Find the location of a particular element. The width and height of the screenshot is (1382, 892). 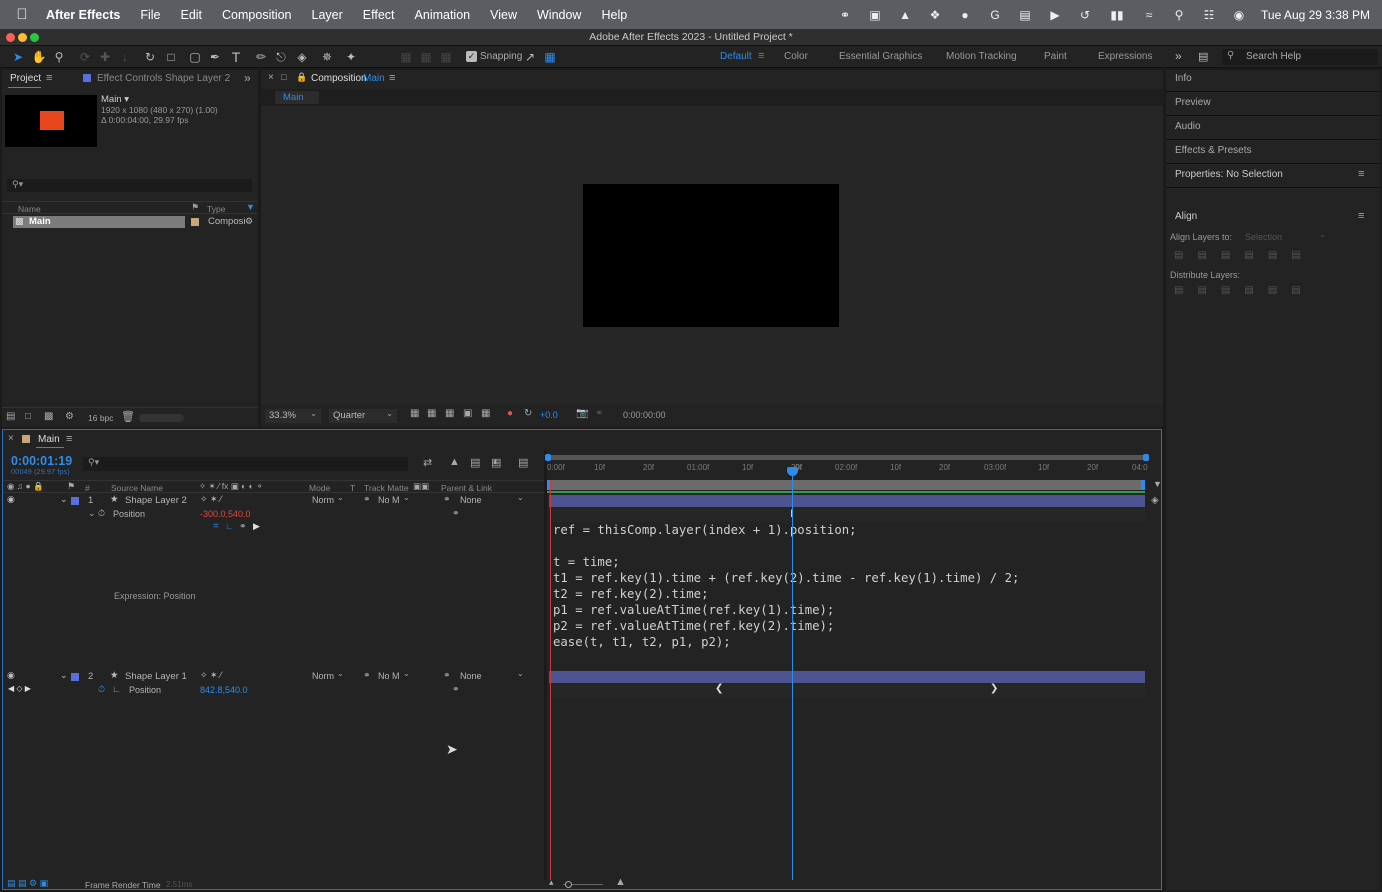

puppet-pin-tool-icon: ✦ is located at coordinates (351, 57).